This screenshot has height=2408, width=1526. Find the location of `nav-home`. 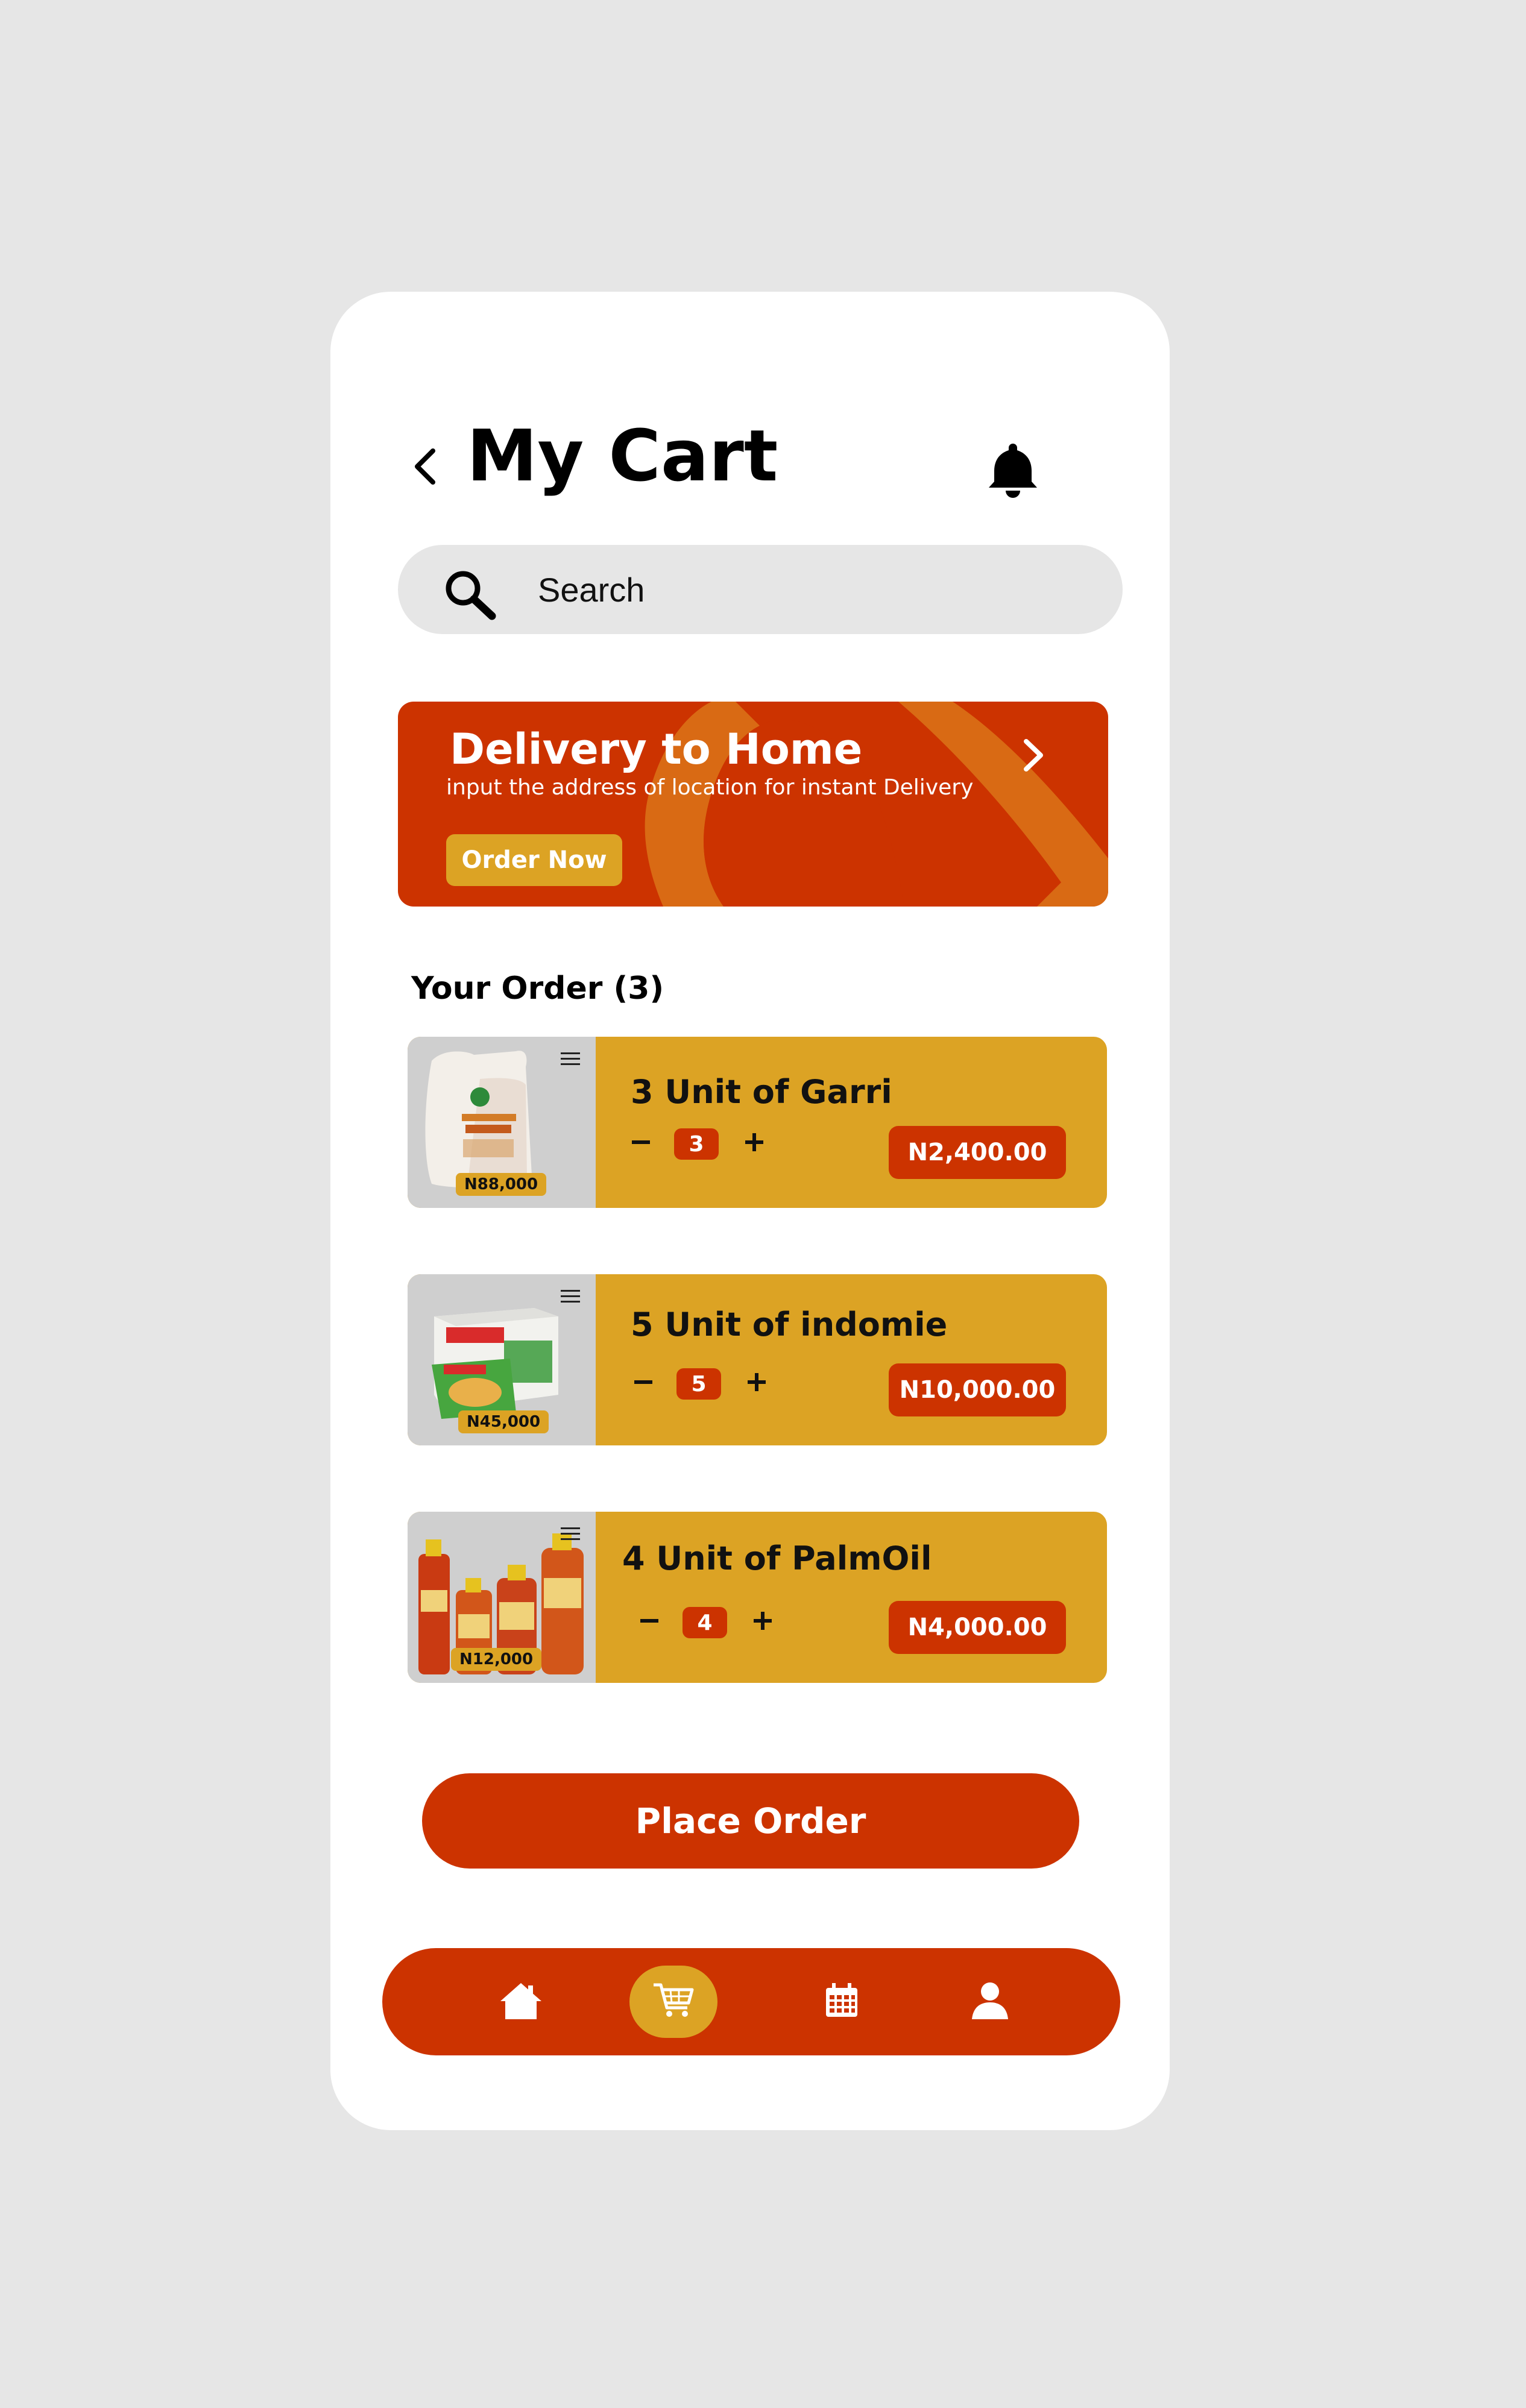

nav-home is located at coordinates (521, 2002).